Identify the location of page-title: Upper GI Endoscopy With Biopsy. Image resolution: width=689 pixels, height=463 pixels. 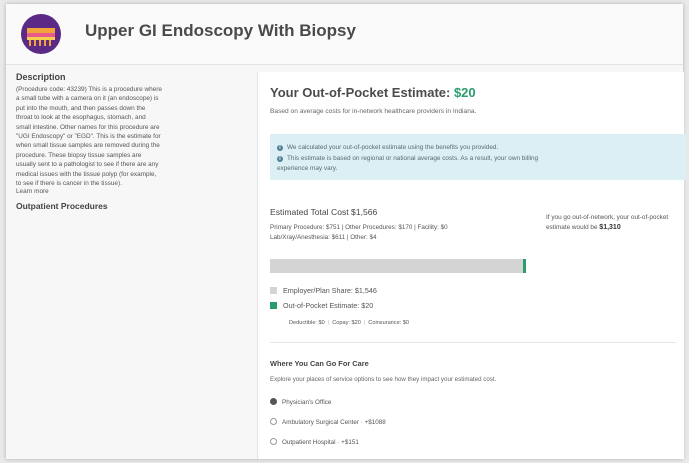
(220, 30).